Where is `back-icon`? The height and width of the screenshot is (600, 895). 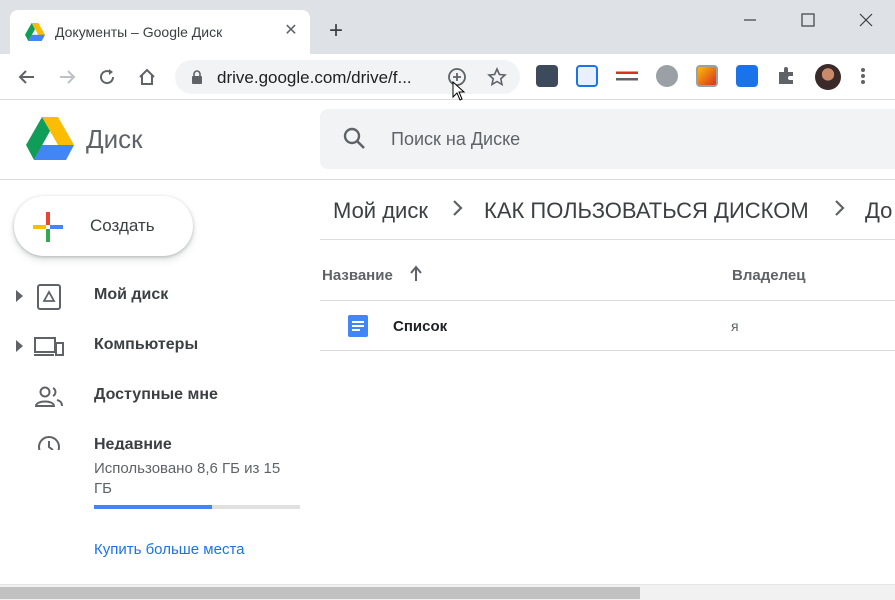 back-icon is located at coordinates (27, 77).